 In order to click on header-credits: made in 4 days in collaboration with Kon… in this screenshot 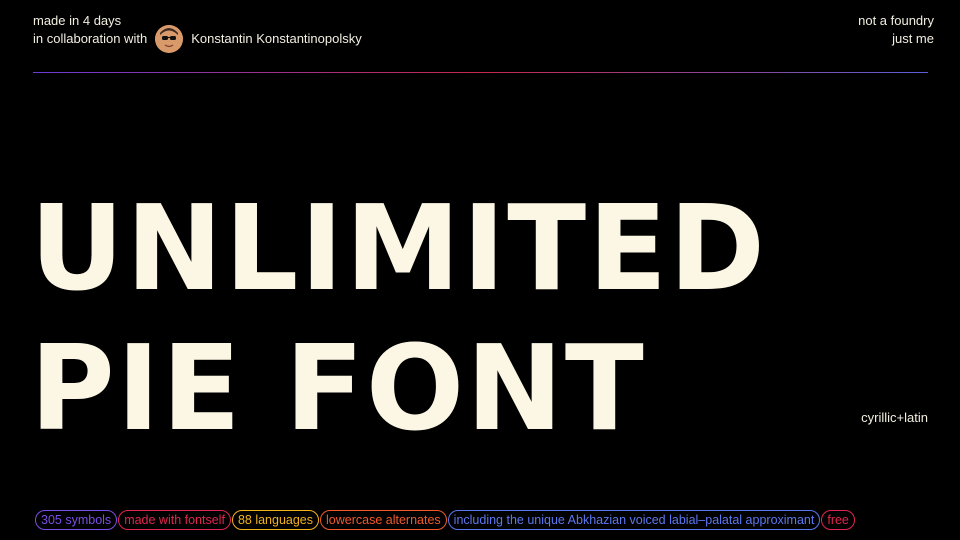, I will do `click(197, 32)`.